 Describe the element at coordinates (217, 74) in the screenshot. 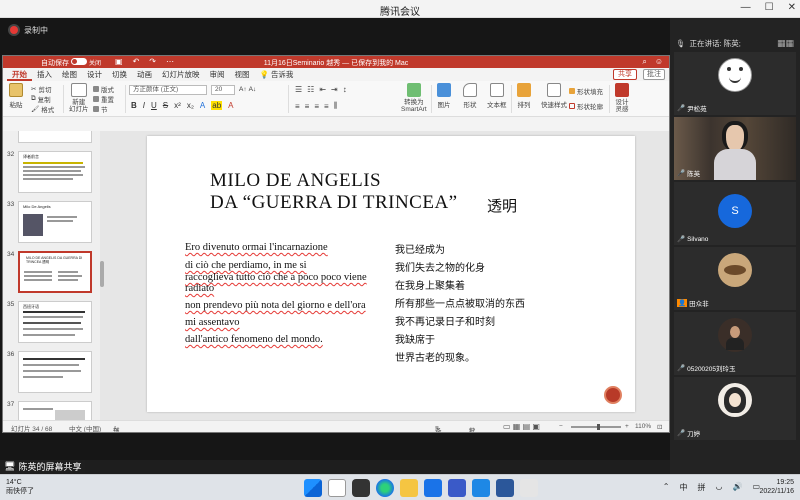

I see `tab-review: 审阅` at that location.